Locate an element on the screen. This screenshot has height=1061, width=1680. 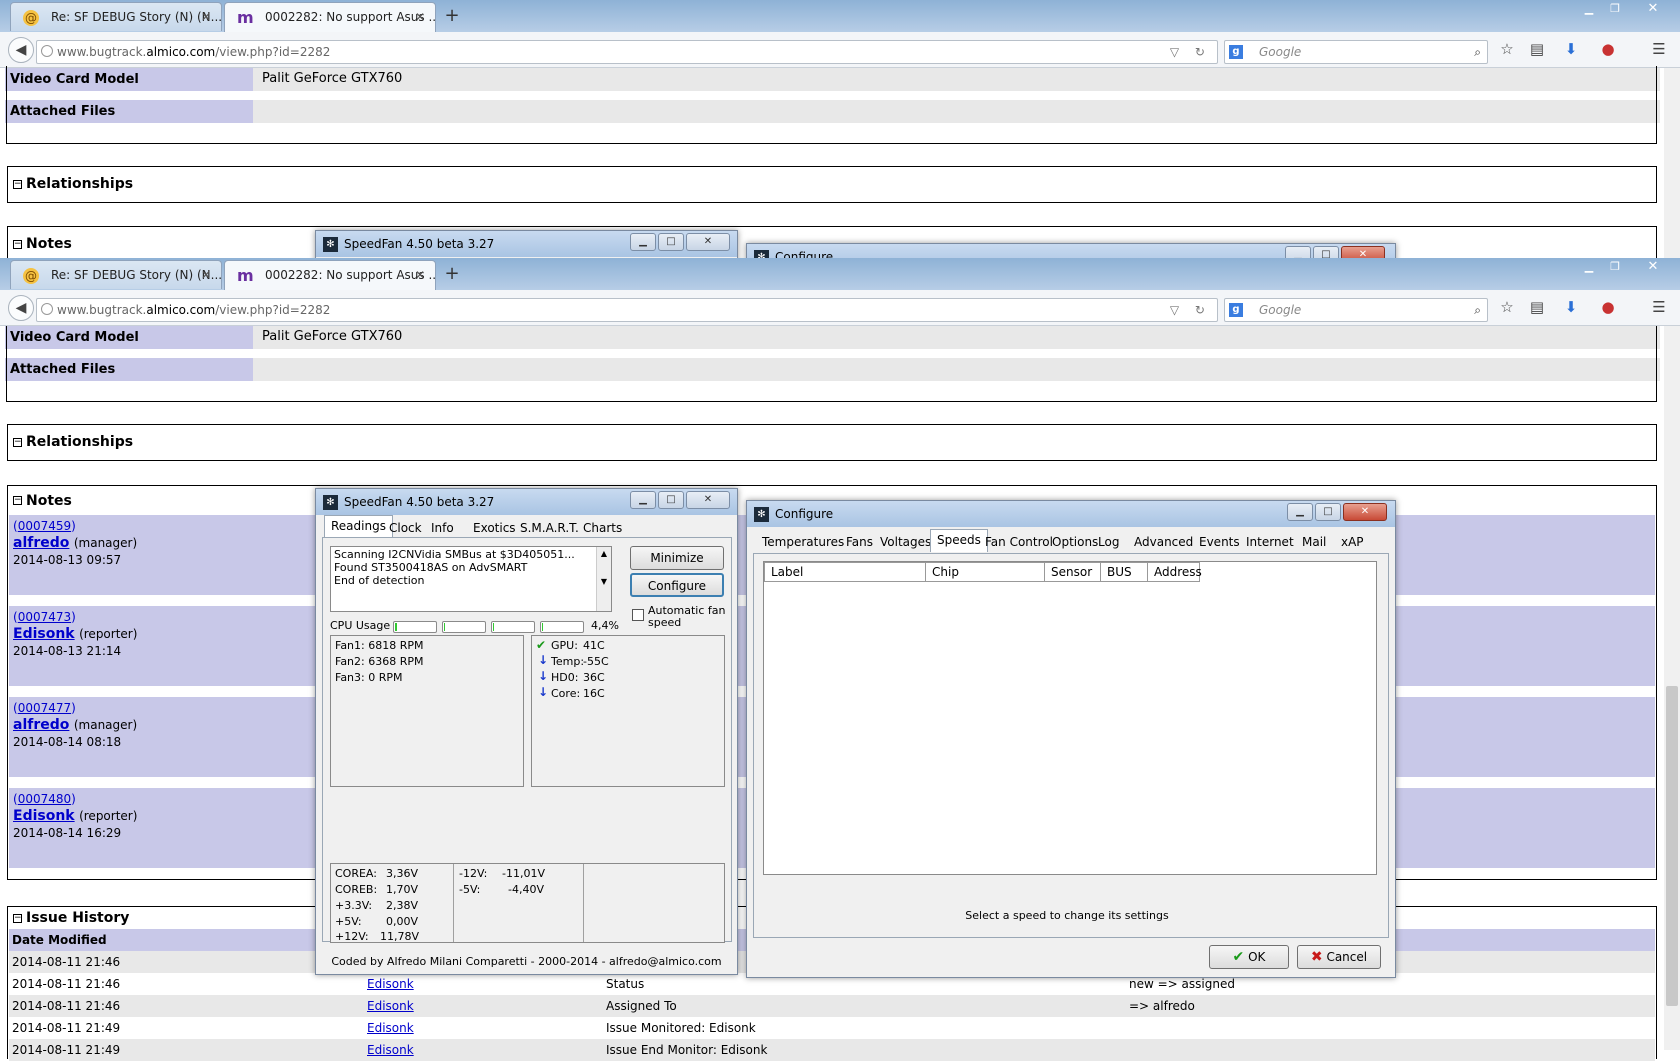
col-bus: BUS is located at coordinates (1124, 572).